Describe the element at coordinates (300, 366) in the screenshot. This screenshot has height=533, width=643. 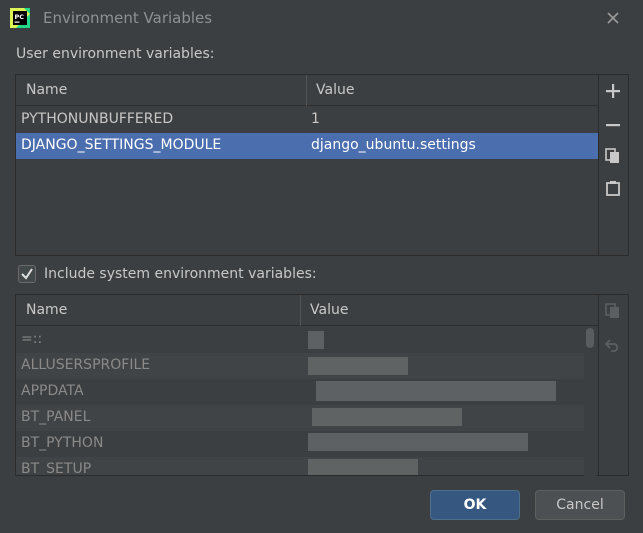
I see `table-row: ALLUSERSPROFILE` at that location.